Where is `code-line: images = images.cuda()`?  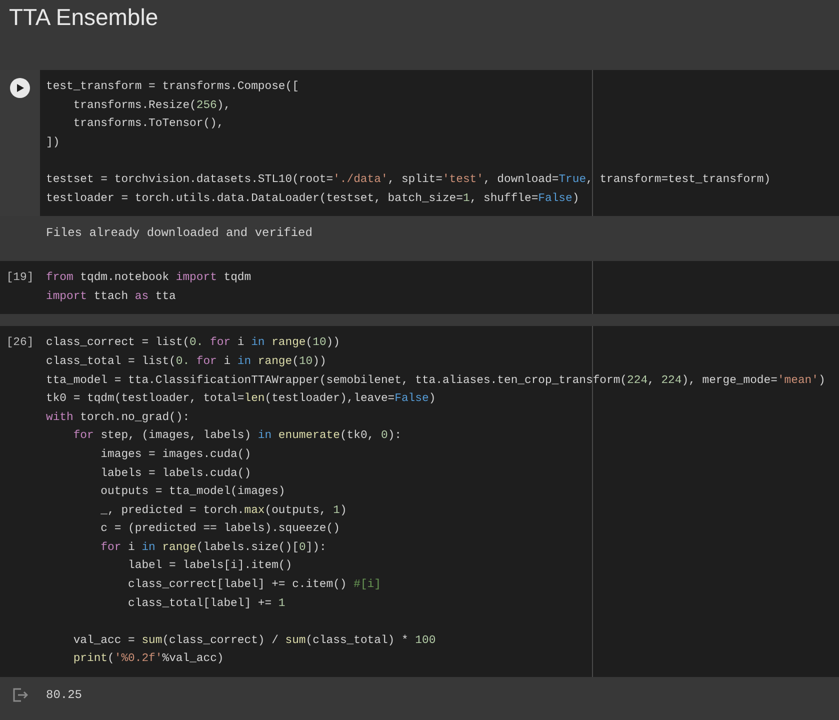
code-line: images = images.cuda() is located at coordinates (176, 455).